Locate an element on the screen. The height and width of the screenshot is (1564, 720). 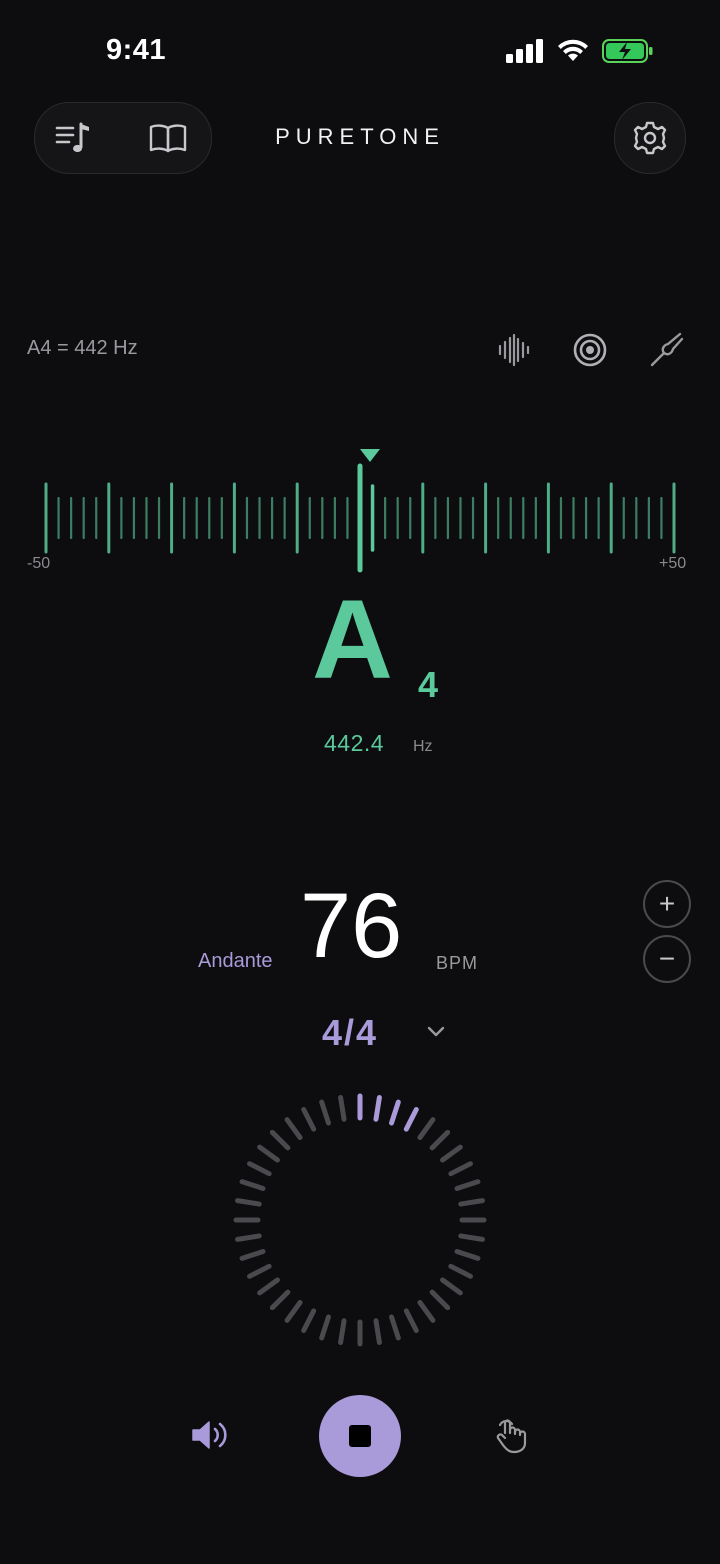
target-marker is located at coordinates (370, 455).